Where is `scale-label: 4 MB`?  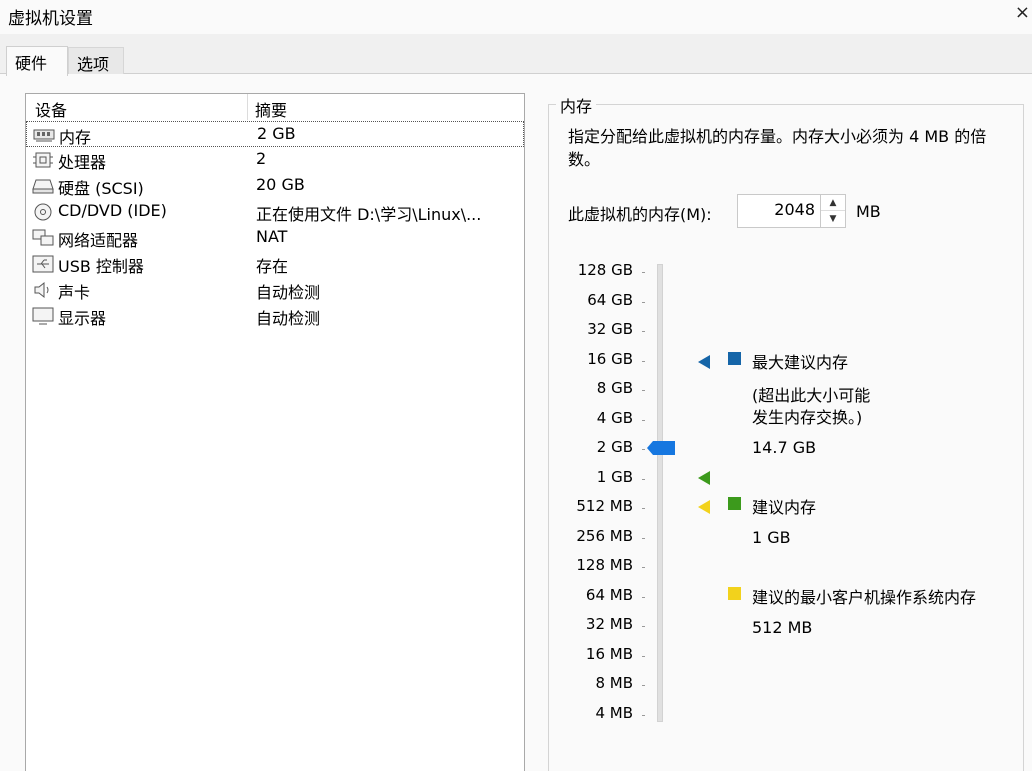 scale-label: 4 MB is located at coordinates (614, 712).